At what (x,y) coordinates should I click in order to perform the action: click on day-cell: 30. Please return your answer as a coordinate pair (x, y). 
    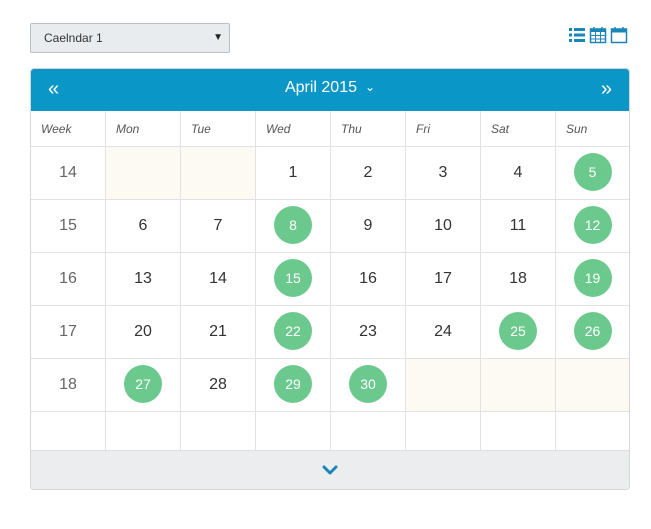
    Looking at the image, I should click on (368, 385).